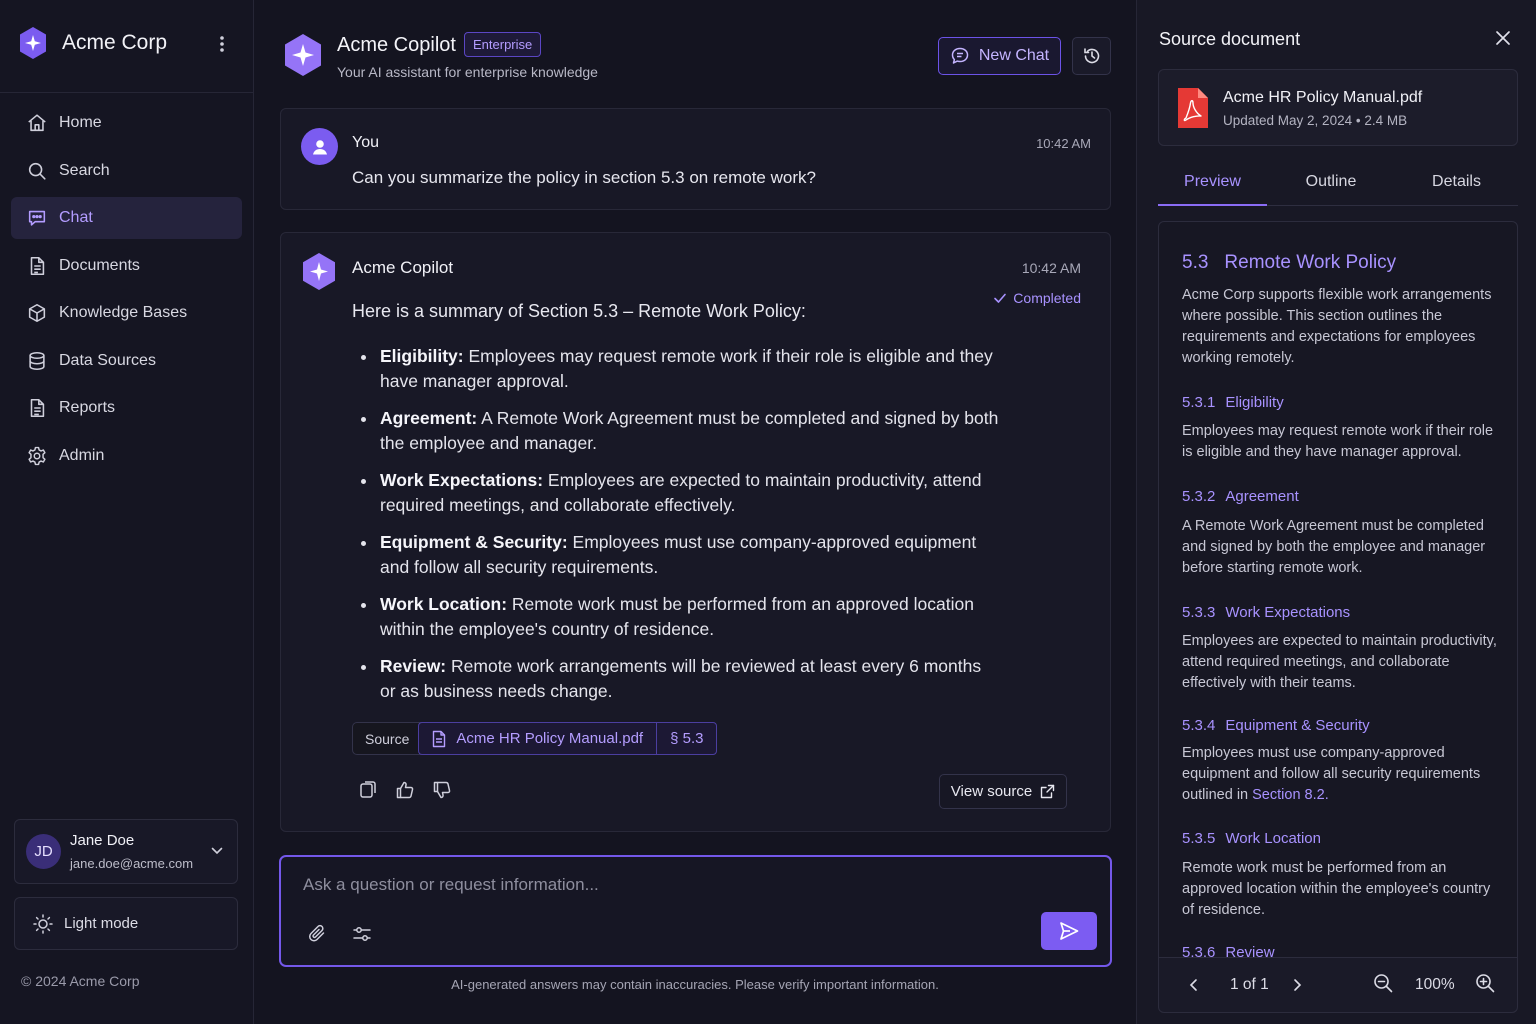  I want to click on send-icon, so click(1069, 931).